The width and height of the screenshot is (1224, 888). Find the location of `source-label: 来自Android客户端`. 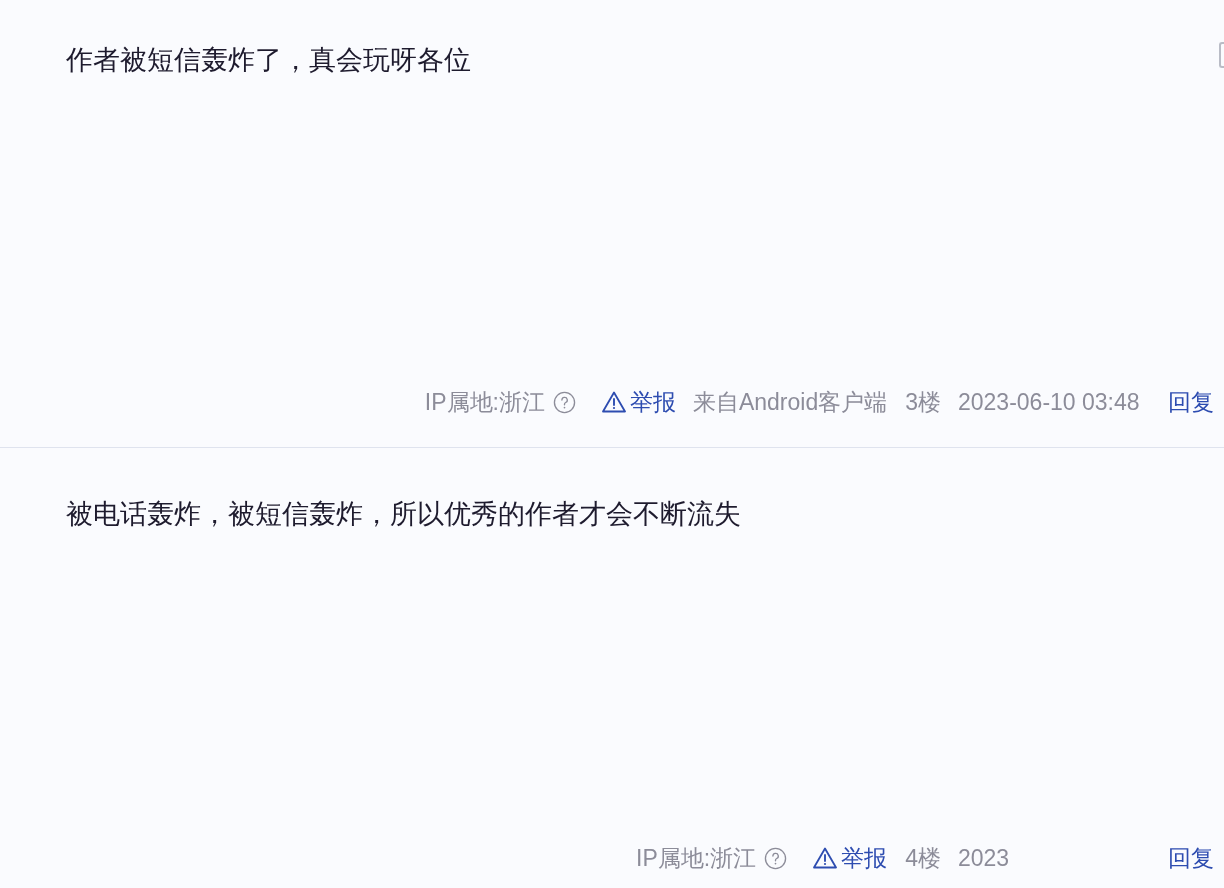

source-label: 来自Android客户端 is located at coordinates (790, 402).